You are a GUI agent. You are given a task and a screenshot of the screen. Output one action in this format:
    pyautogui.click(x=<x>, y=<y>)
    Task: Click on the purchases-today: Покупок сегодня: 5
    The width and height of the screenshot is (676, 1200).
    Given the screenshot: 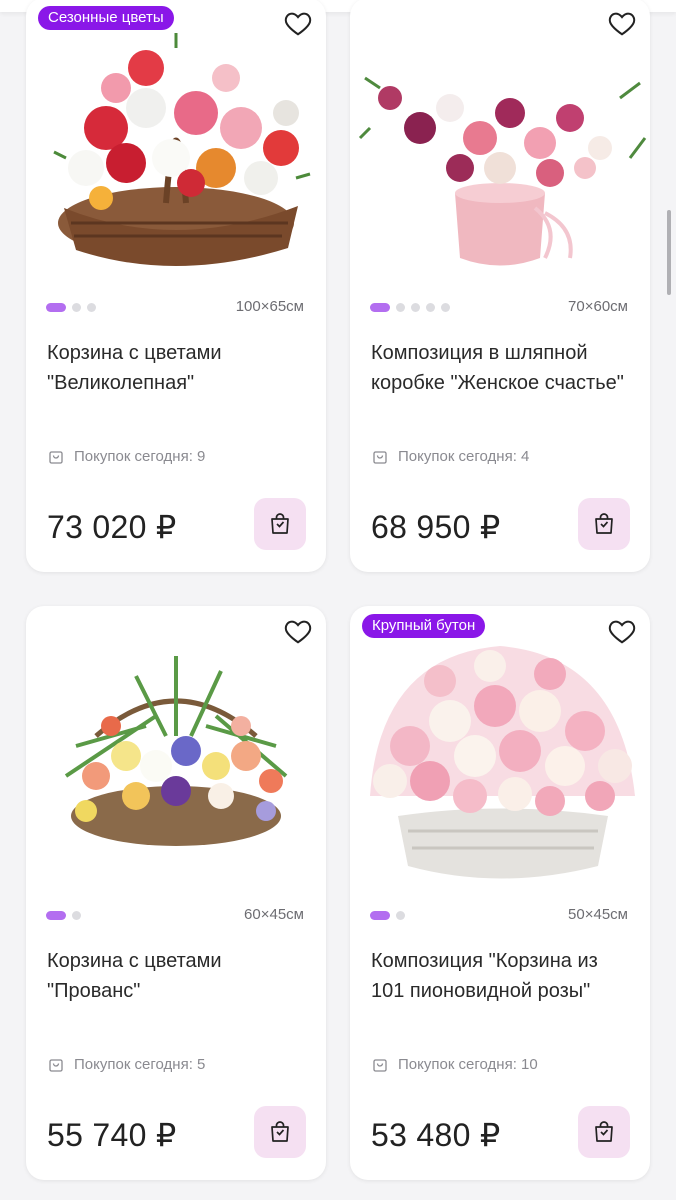 What is the action you would take?
    pyautogui.click(x=126, y=1064)
    